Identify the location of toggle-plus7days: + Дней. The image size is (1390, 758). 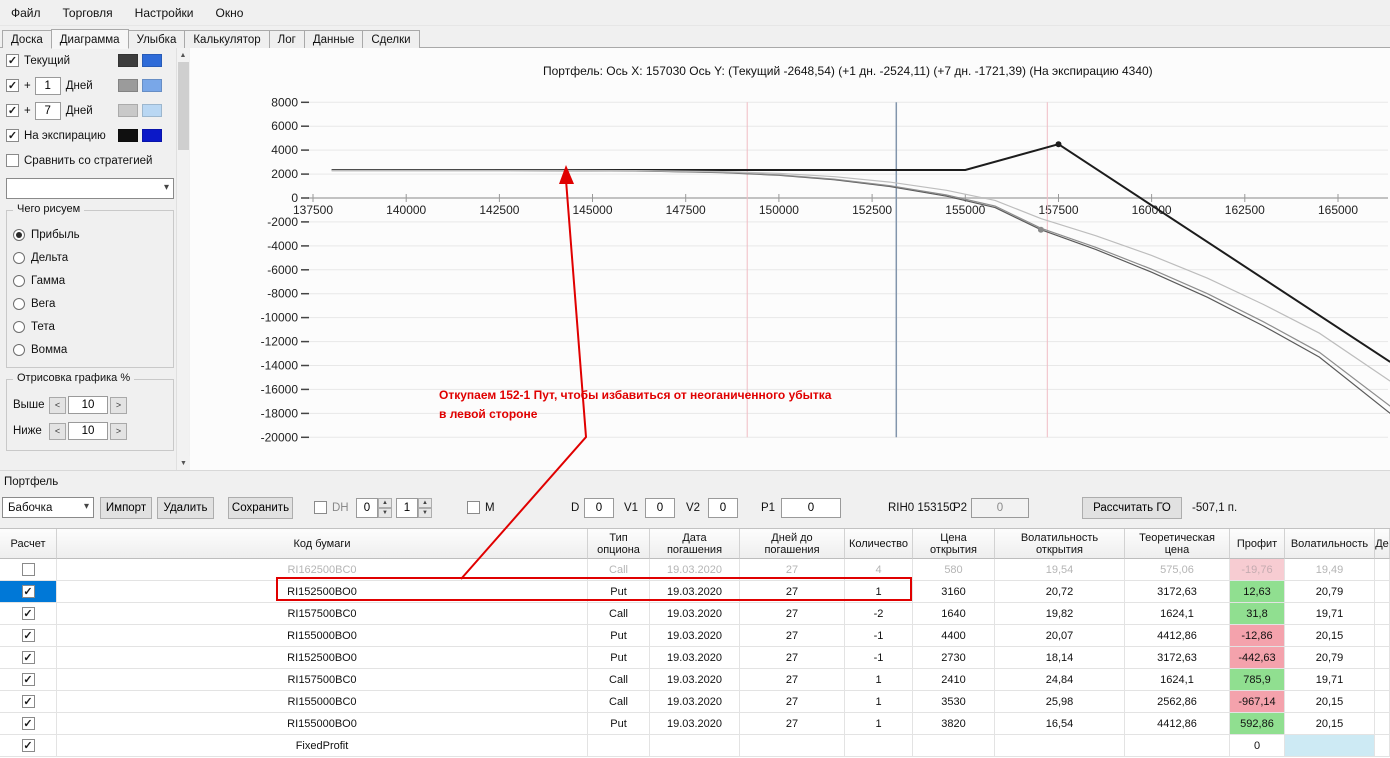
(95, 110).